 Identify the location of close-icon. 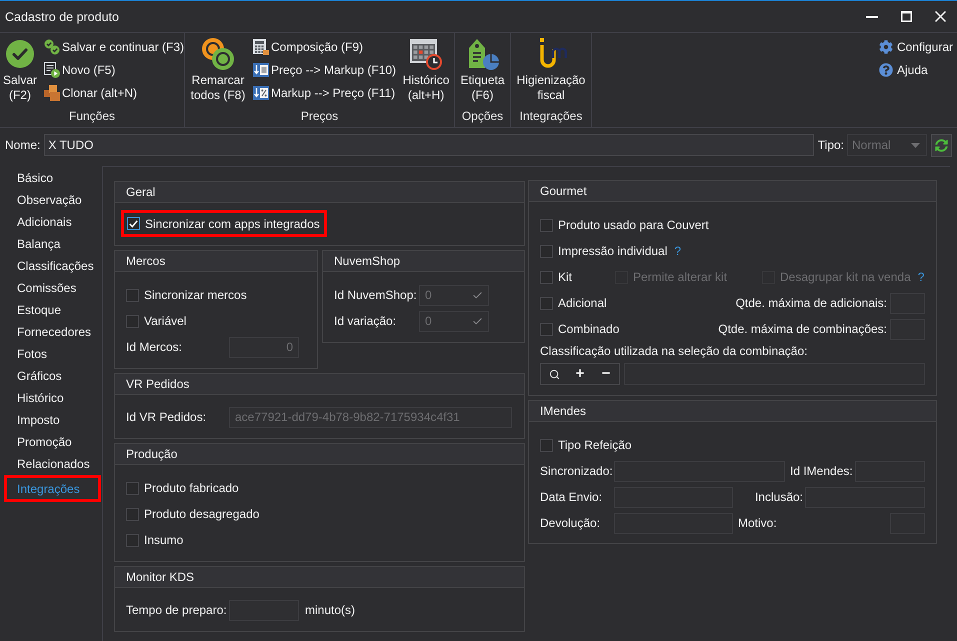
(940, 16).